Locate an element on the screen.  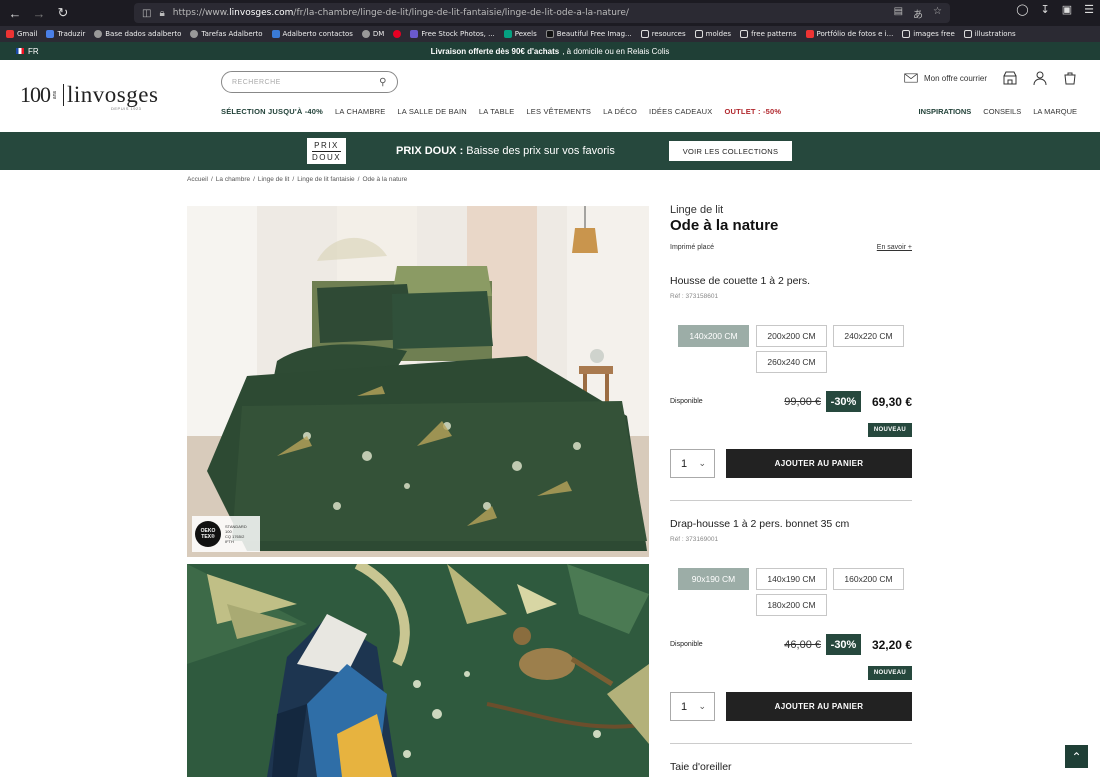
pinterest-icon is located at coordinates (397, 34).